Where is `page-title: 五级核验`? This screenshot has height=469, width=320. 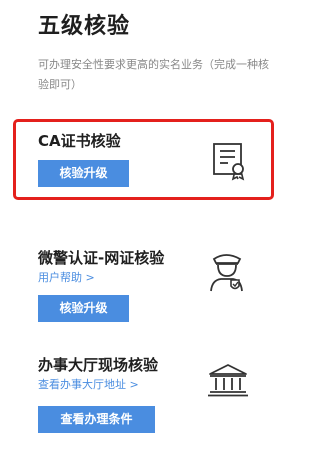
page-title: 五级核验 is located at coordinates (84, 26).